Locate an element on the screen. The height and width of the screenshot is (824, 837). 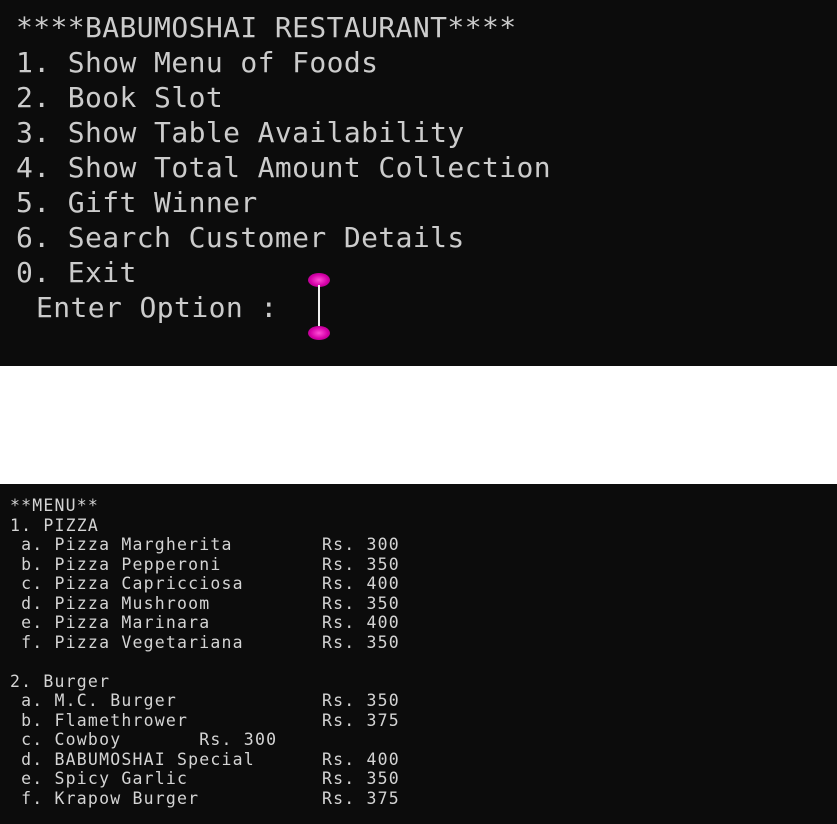
cursor-bottom-handle is located at coordinates (319, 333).